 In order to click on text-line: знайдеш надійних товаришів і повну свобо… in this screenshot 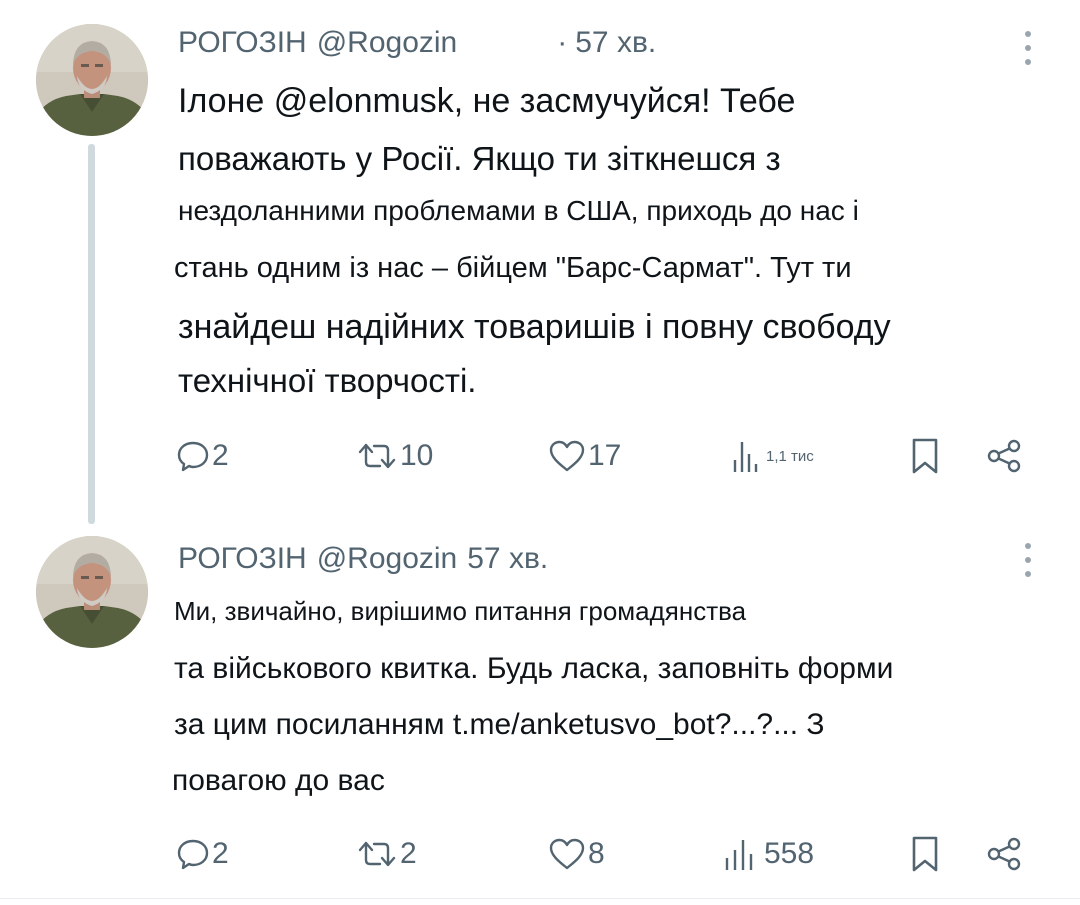, I will do `click(534, 327)`.